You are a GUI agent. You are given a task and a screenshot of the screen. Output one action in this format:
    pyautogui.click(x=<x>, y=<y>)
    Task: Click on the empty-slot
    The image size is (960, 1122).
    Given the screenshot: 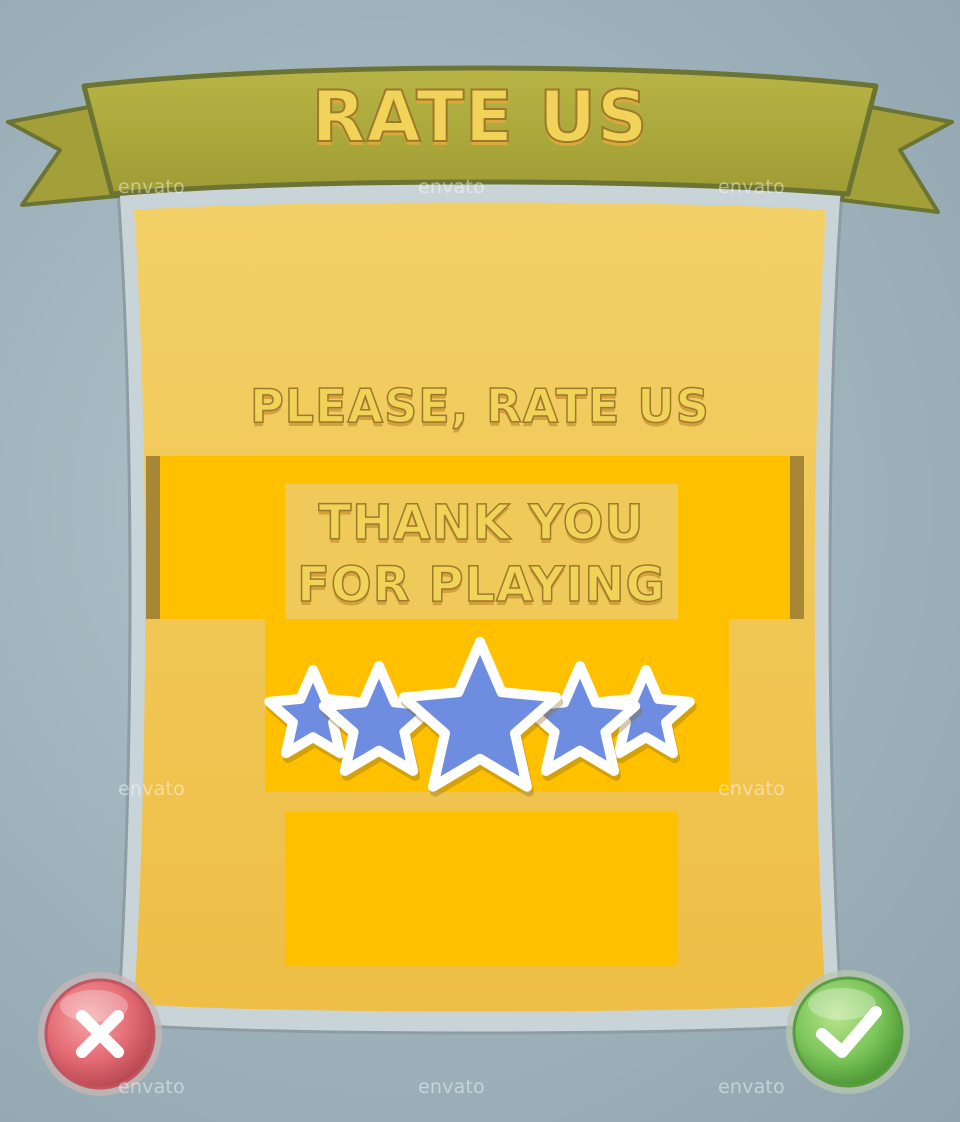 What is the action you would take?
    pyautogui.click(x=481, y=889)
    